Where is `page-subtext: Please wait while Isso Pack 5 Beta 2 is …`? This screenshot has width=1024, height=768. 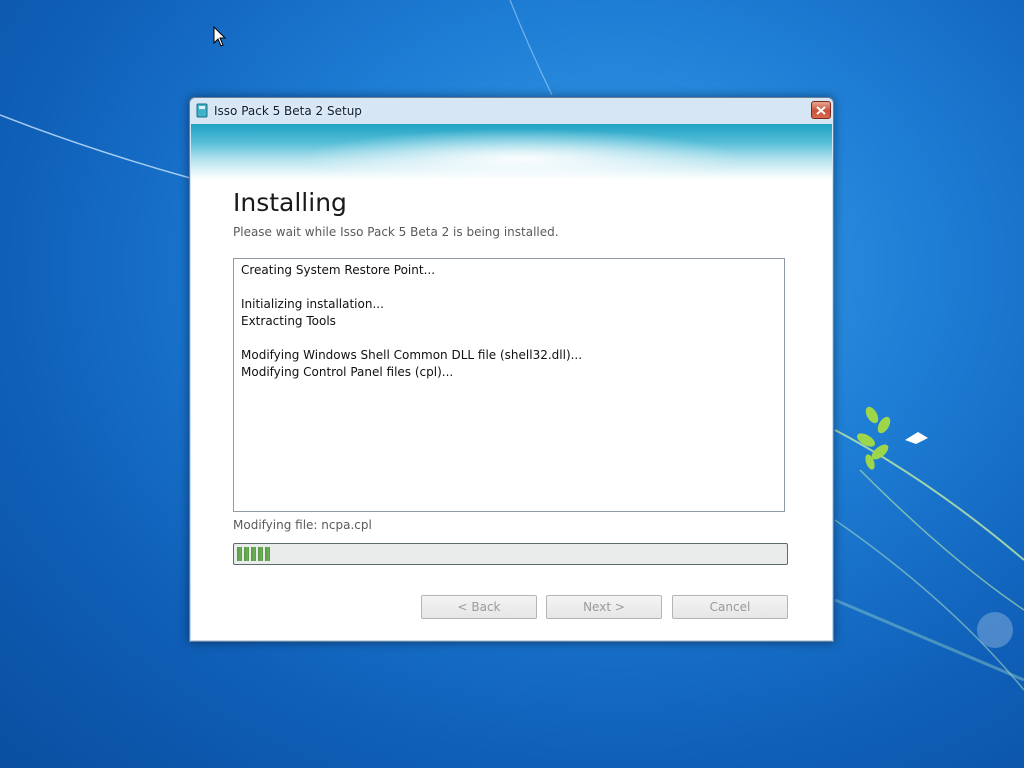
page-subtext: Please wait while Isso Pack 5 Beta 2 is … is located at coordinates (396, 232).